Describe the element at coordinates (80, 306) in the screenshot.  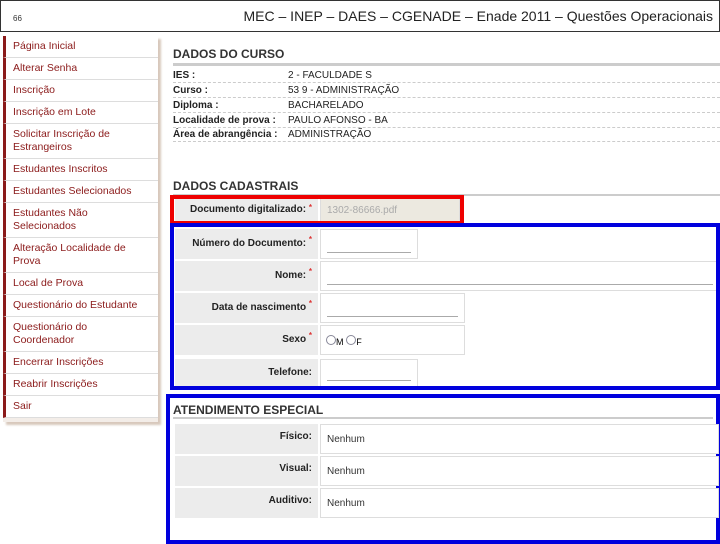
I see `sidebar-item-questionario-estudante: Questionário do Estudante` at that location.